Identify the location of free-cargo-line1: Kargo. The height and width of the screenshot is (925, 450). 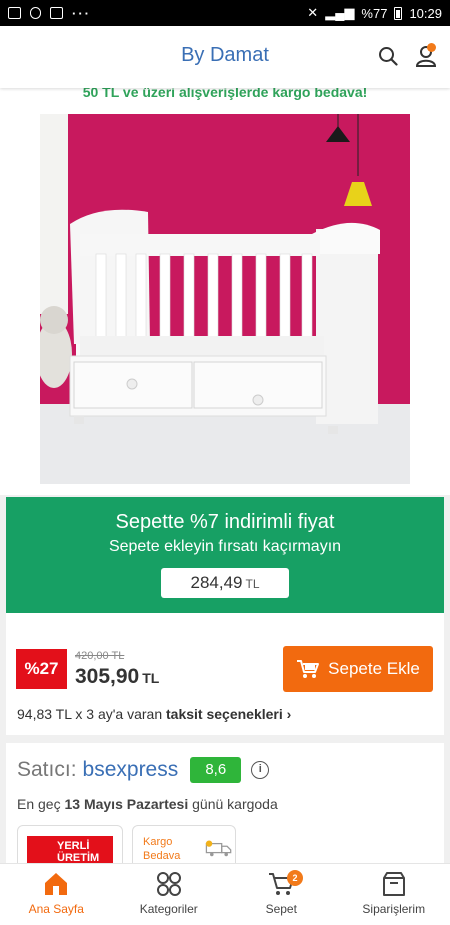
(158, 842).